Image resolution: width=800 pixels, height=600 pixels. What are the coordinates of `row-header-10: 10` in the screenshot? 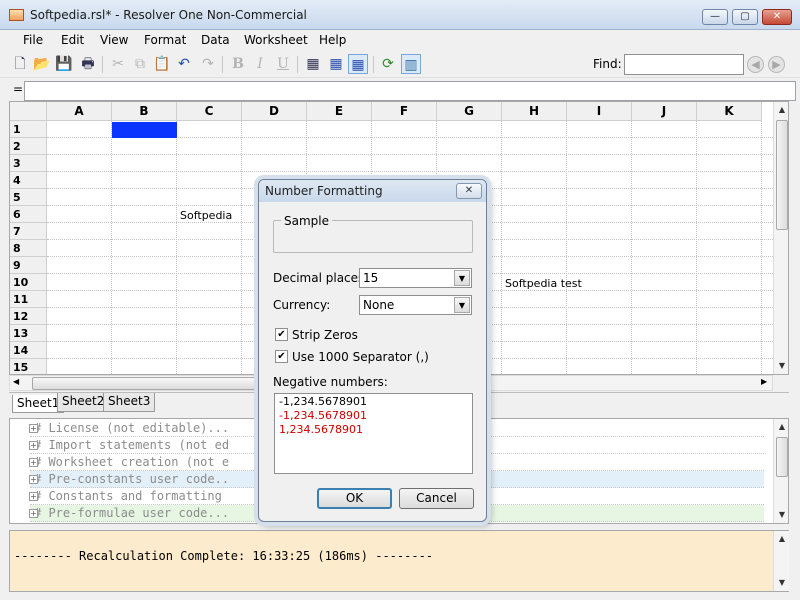 It's located at (28, 282).